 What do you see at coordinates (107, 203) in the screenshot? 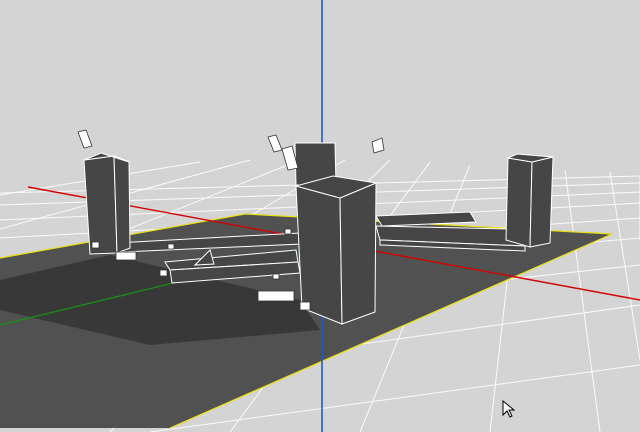
I see `left-tall-box` at bounding box center [107, 203].